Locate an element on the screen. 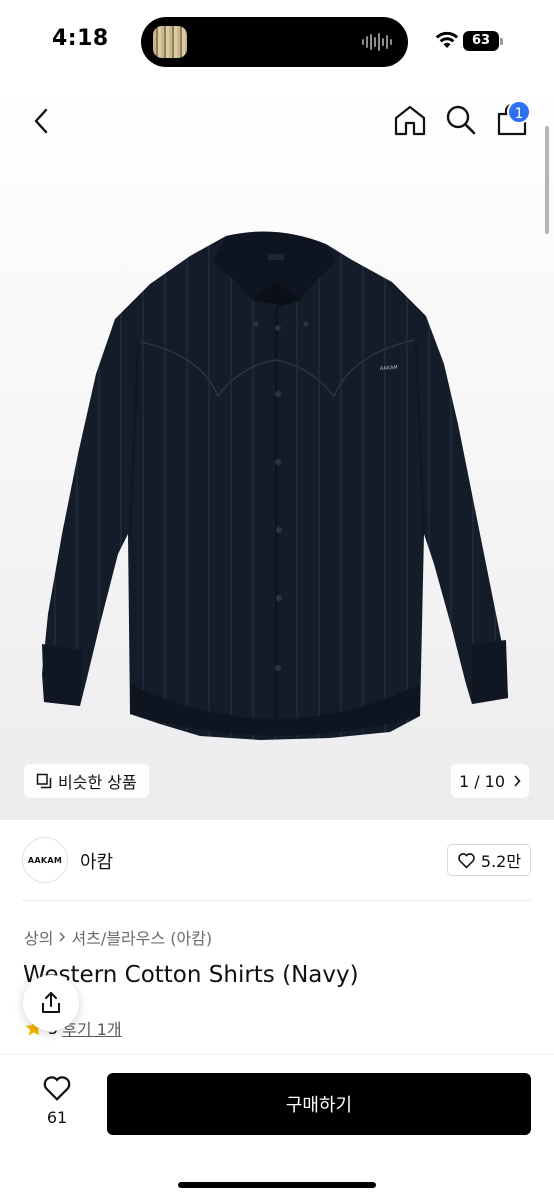  battery-cap is located at coordinates (501, 41).